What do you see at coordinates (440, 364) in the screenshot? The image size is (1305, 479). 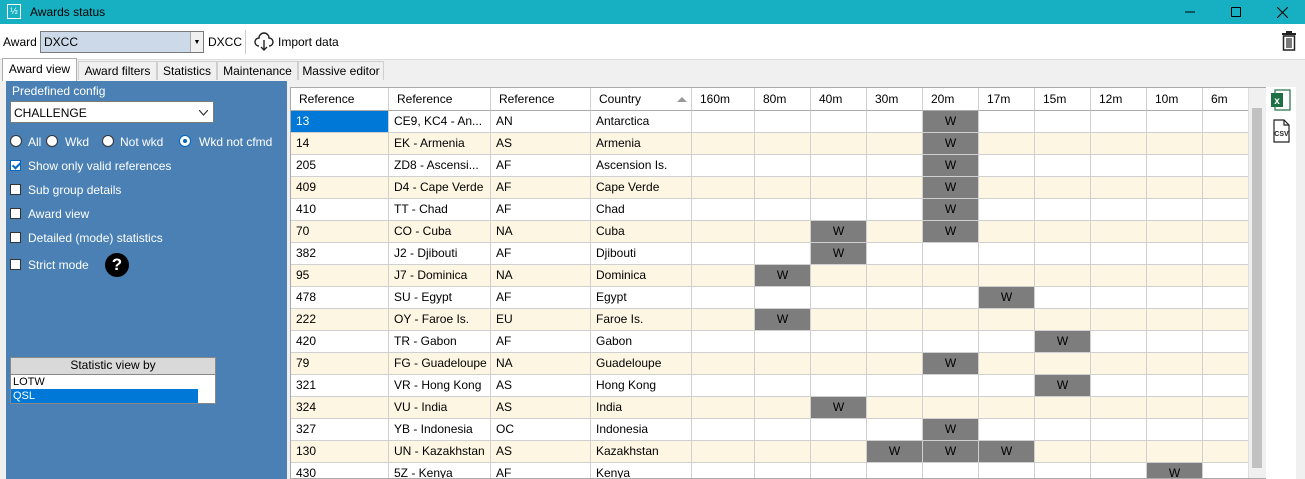 I see `table-cell: FG - Guadeloupe` at bounding box center [440, 364].